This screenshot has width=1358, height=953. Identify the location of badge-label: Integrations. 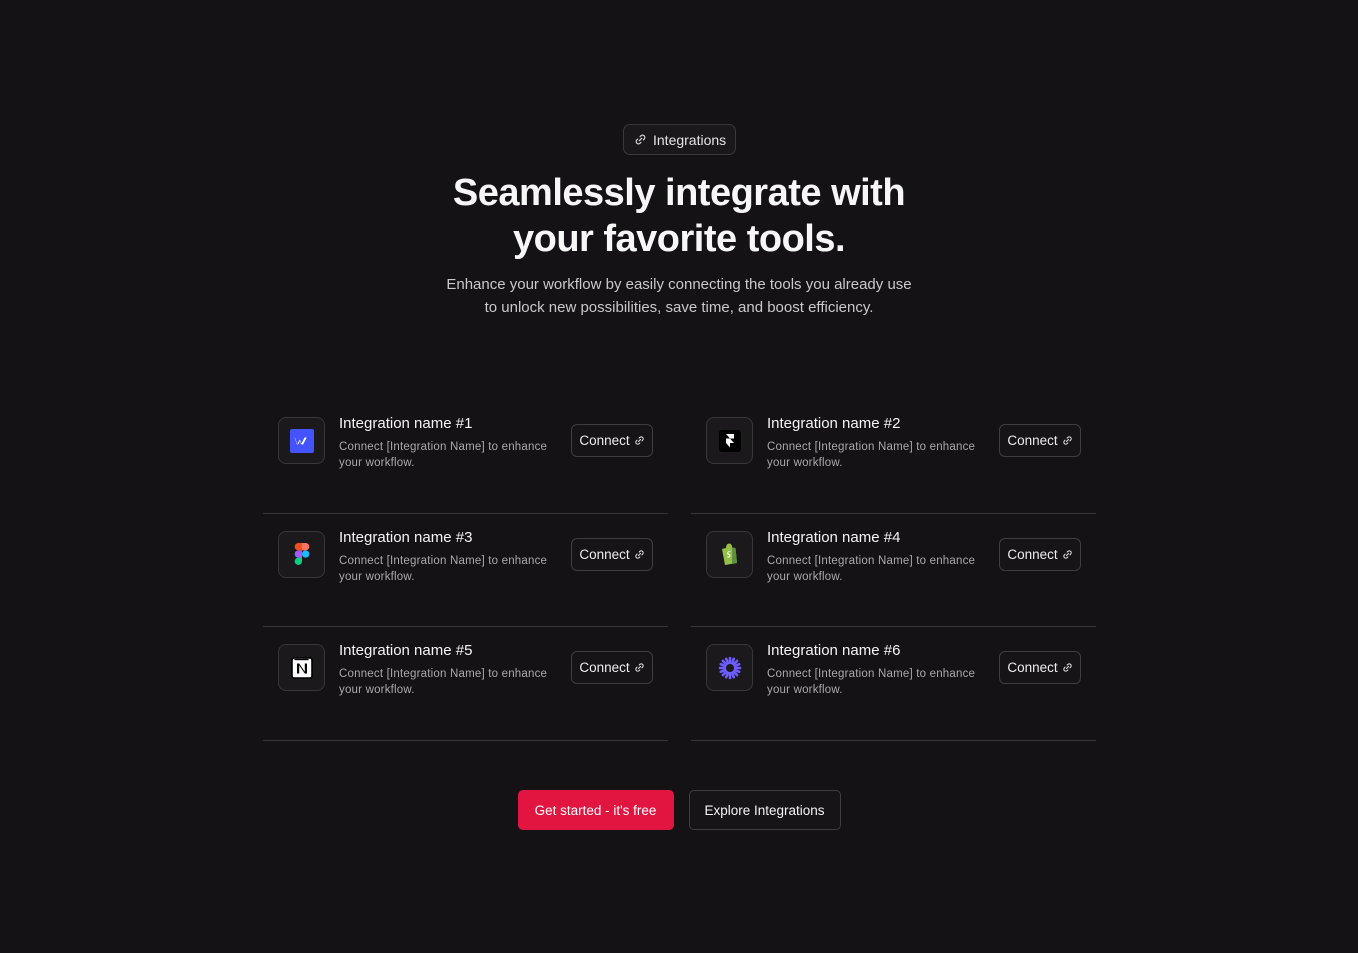
(690, 139).